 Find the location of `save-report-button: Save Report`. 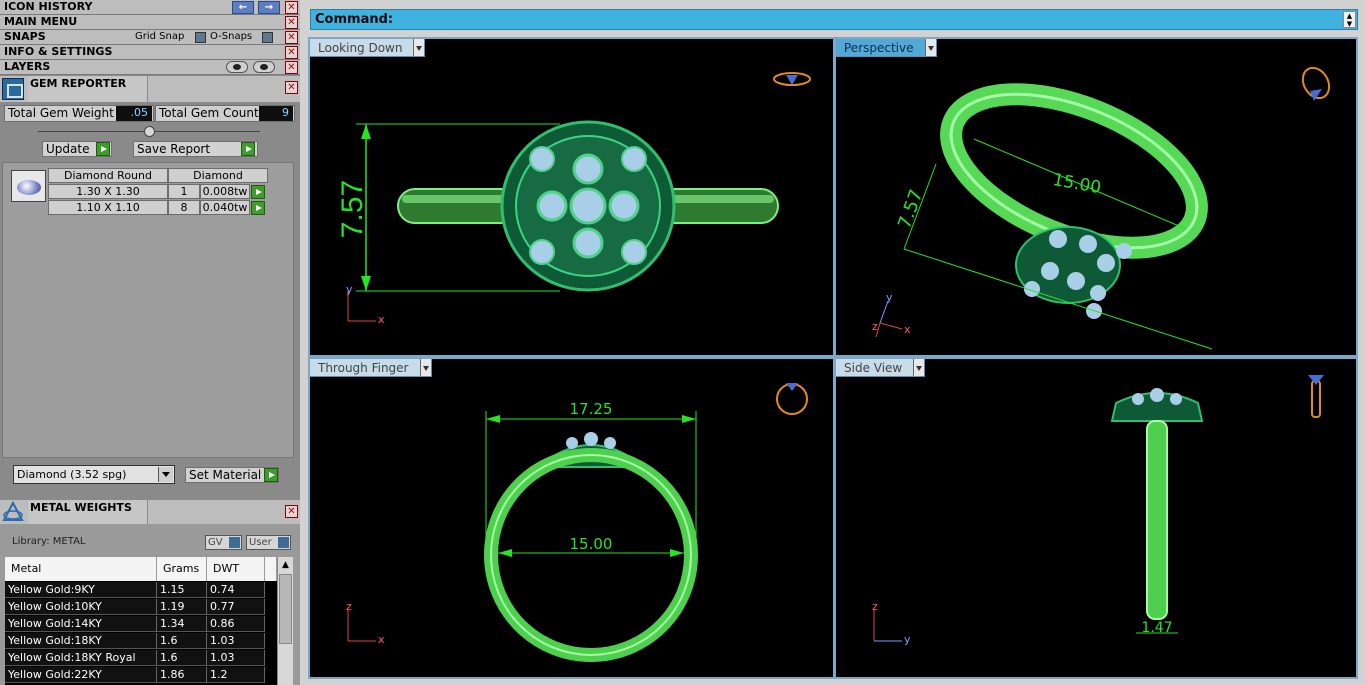

save-report-button: Save Report is located at coordinates (195, 149).